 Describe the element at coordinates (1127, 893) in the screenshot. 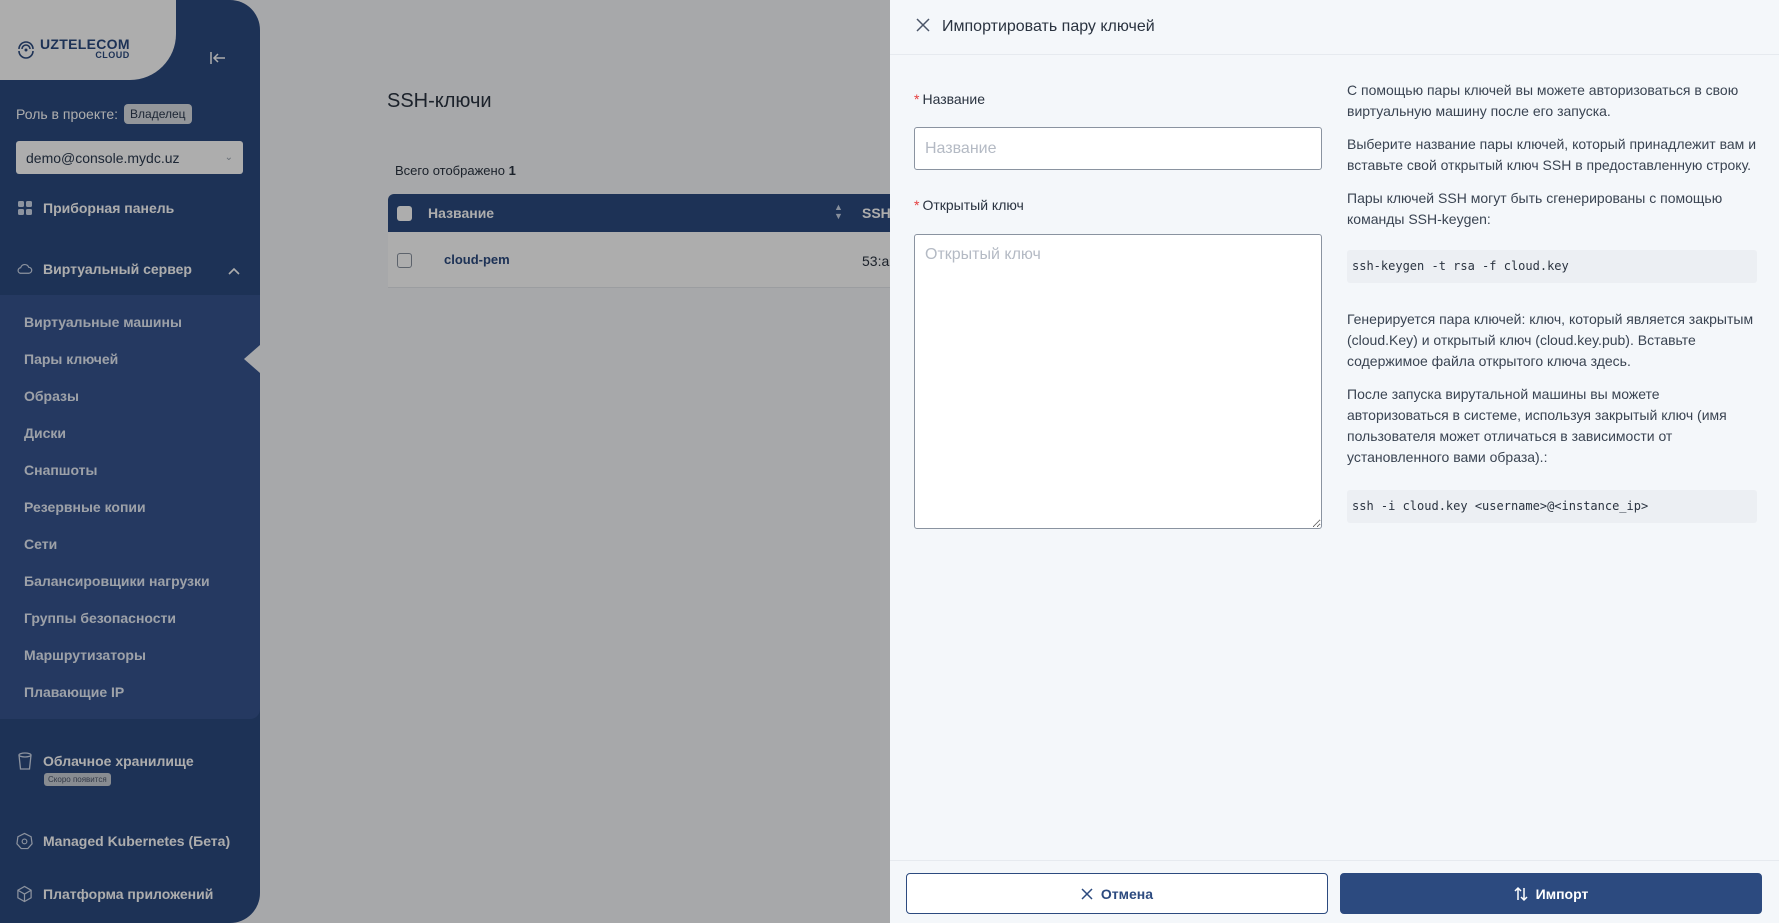

I see `cancel-button-label: Отмена` at that location.